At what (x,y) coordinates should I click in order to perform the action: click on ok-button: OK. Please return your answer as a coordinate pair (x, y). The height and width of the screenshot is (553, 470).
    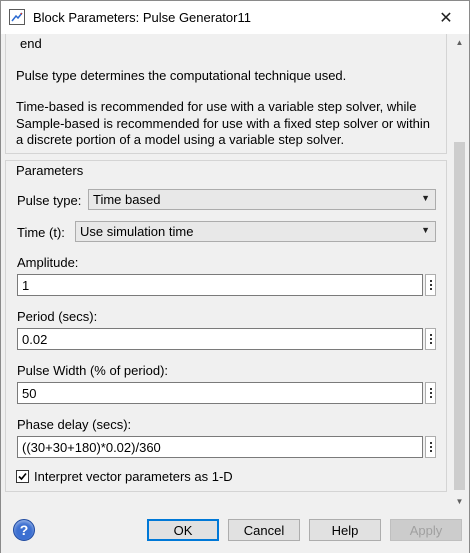
    Looking at the image, I should click on (183, 530).